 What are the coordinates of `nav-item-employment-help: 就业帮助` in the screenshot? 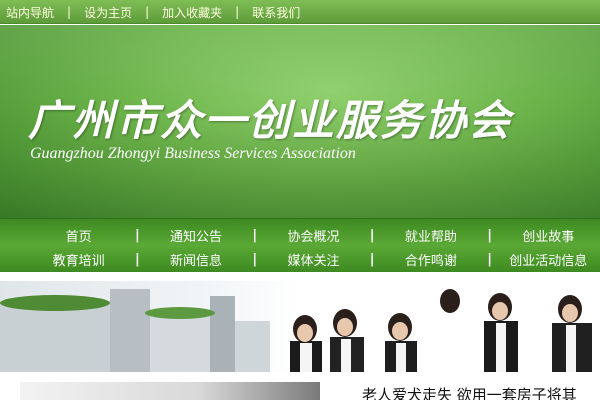 It's located at (430, 235).